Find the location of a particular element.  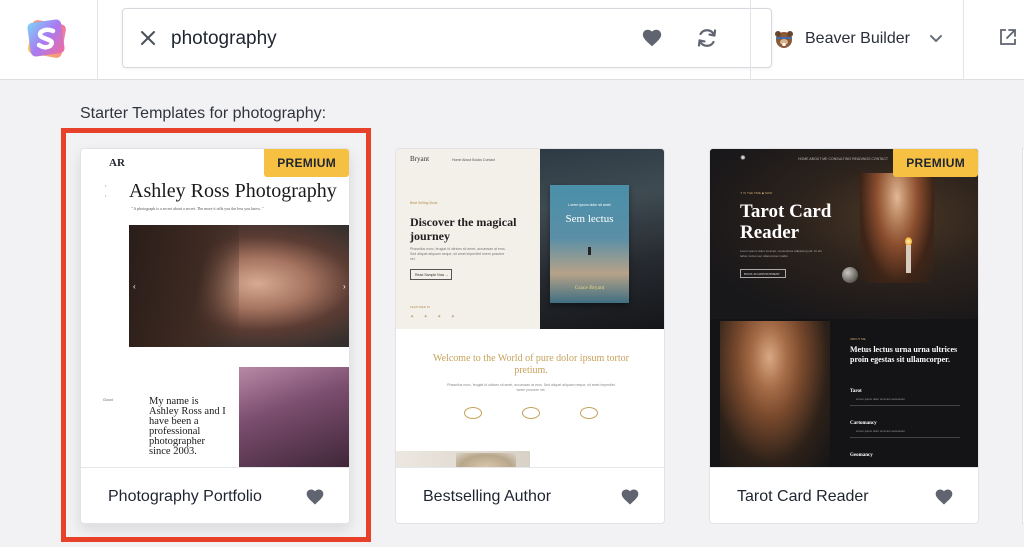

preview-heading: Discover the magical journey is located at coordinates (463, 229).